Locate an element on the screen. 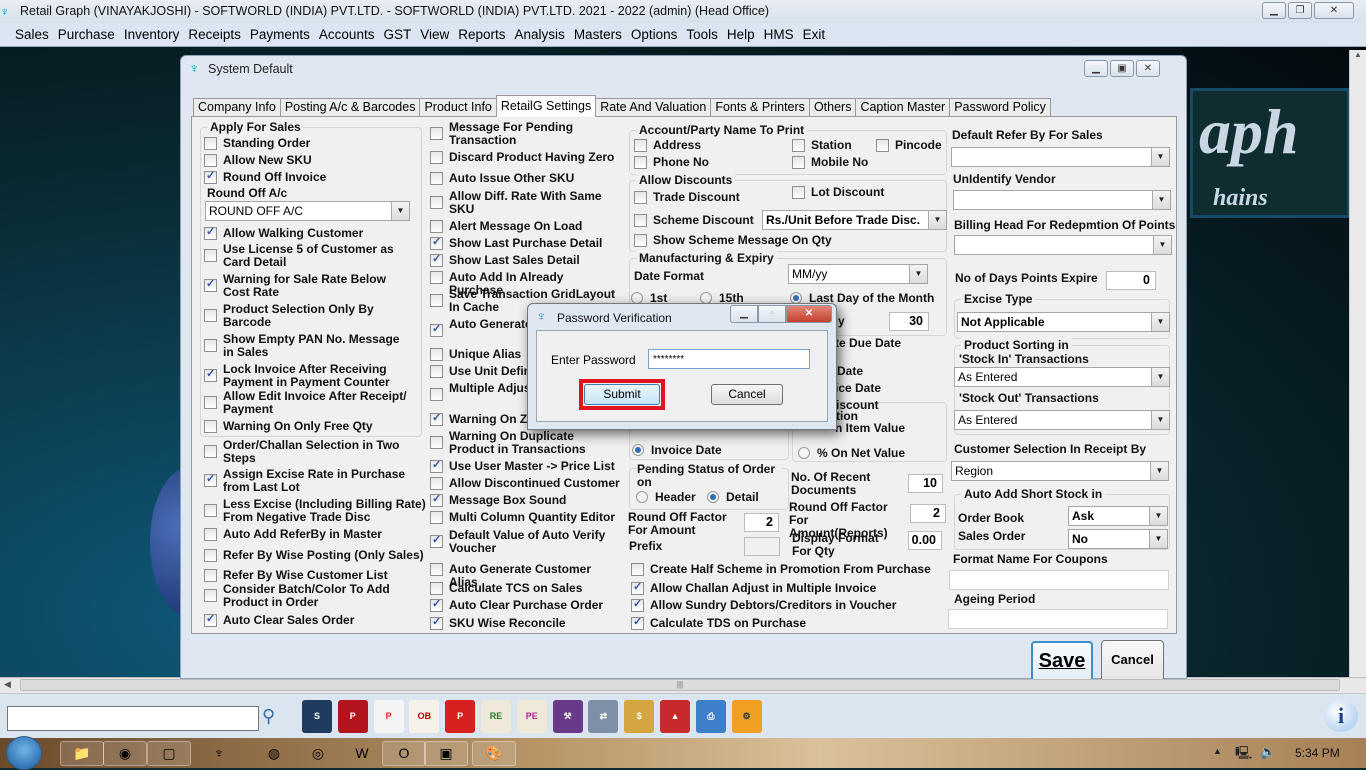 The height and width of the screenshot is (770, 1366). tab-retailg-settings: RetailG Settings is located at coordinates (546, 106).